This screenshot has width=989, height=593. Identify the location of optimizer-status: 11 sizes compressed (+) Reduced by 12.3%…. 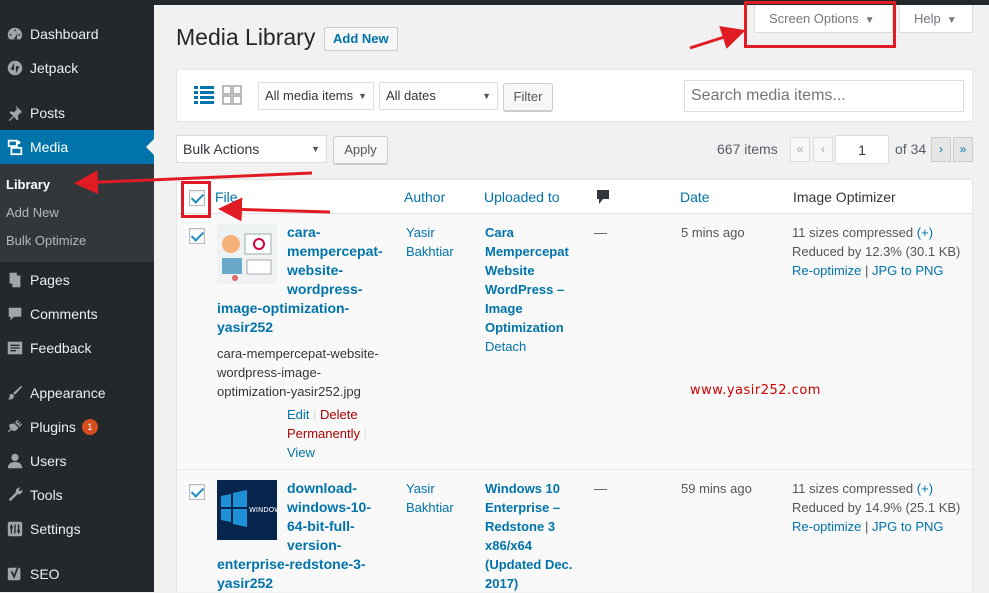
(876, 251).